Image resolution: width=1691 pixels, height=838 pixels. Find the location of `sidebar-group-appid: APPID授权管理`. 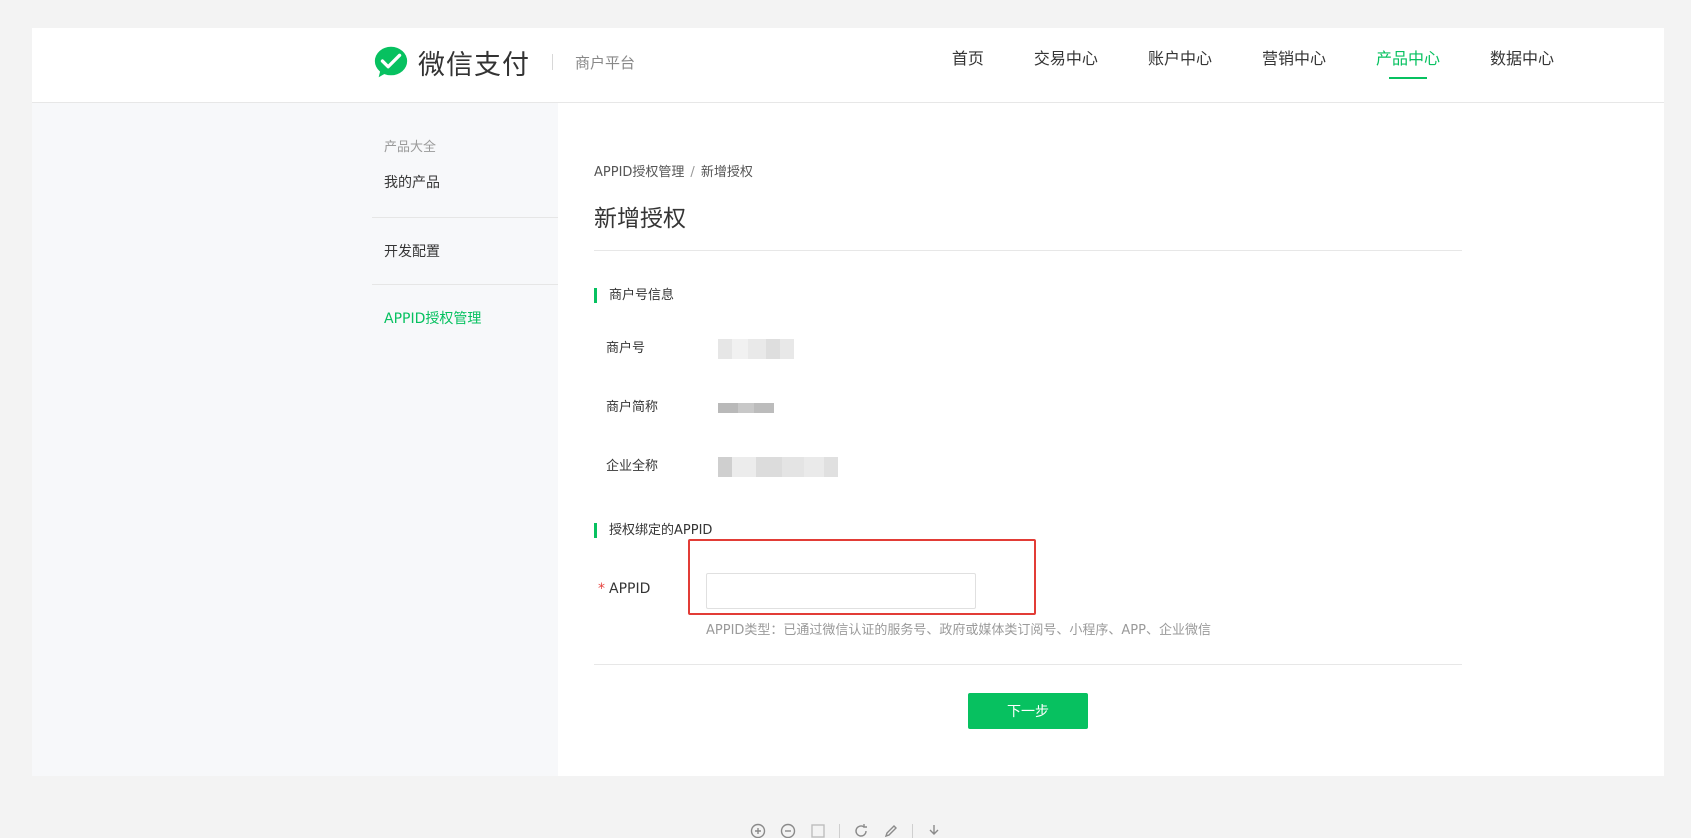

sidebar-group-appid: APPID授权管理 is located at coordinates (465, 308).